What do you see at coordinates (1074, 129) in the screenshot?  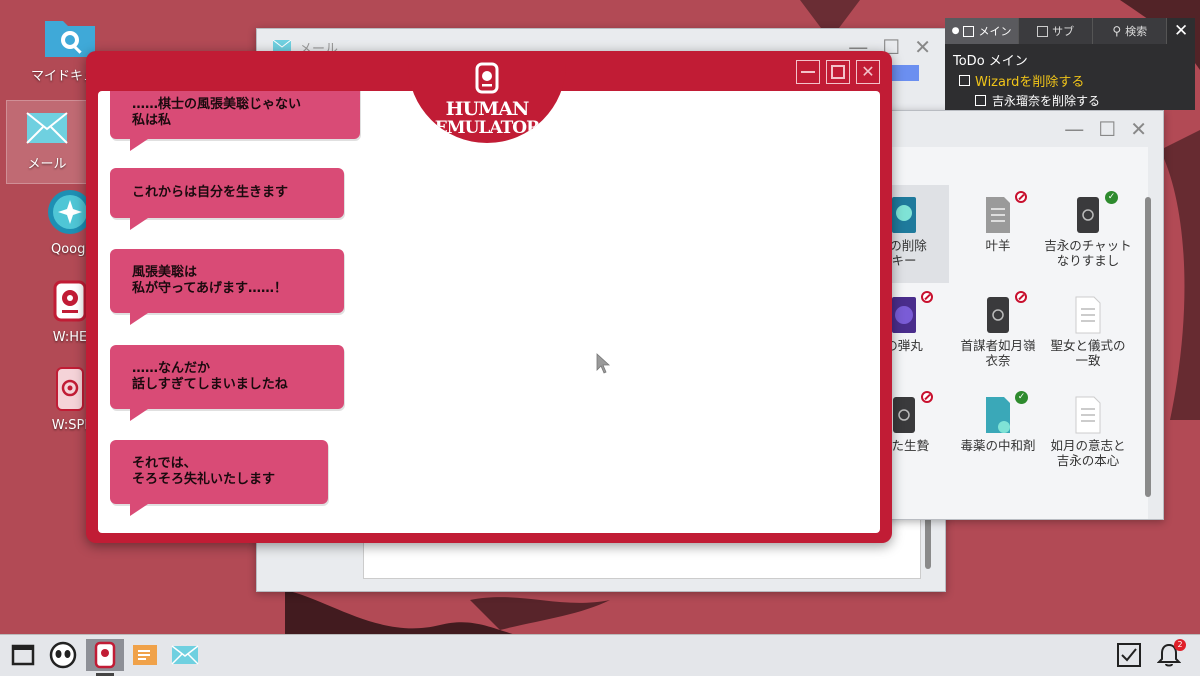 I see `minimize-button: —` at bounding box center [1074, 129].